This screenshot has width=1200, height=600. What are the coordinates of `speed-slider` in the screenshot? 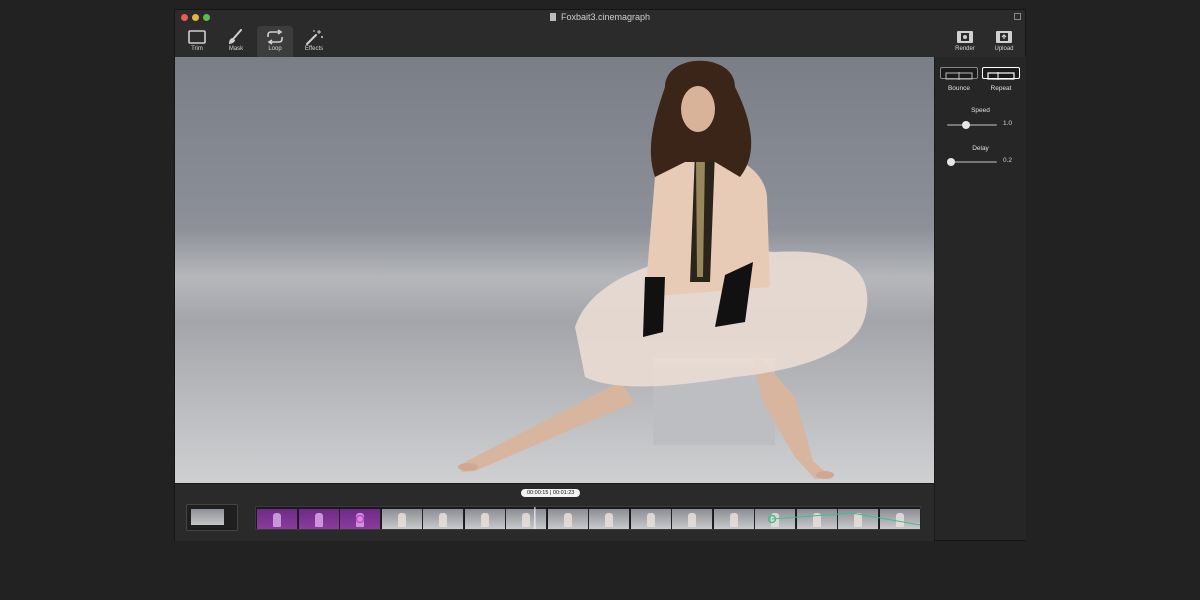 It's located at (972, 125).